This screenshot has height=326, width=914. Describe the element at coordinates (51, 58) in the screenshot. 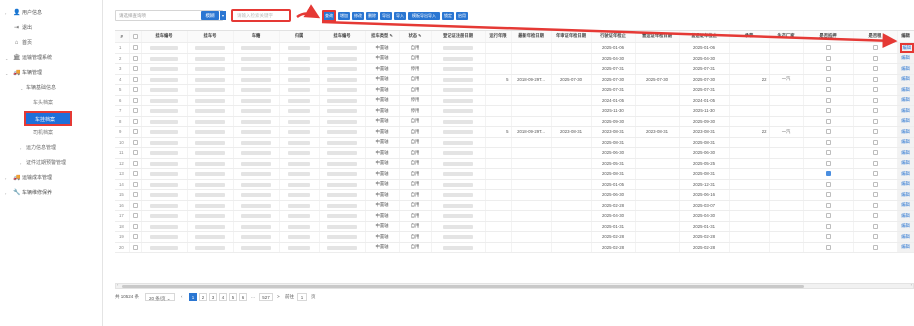

I see `sidebar-item-transport-system: ⌄ 🏛 运输管理系统` at that location.